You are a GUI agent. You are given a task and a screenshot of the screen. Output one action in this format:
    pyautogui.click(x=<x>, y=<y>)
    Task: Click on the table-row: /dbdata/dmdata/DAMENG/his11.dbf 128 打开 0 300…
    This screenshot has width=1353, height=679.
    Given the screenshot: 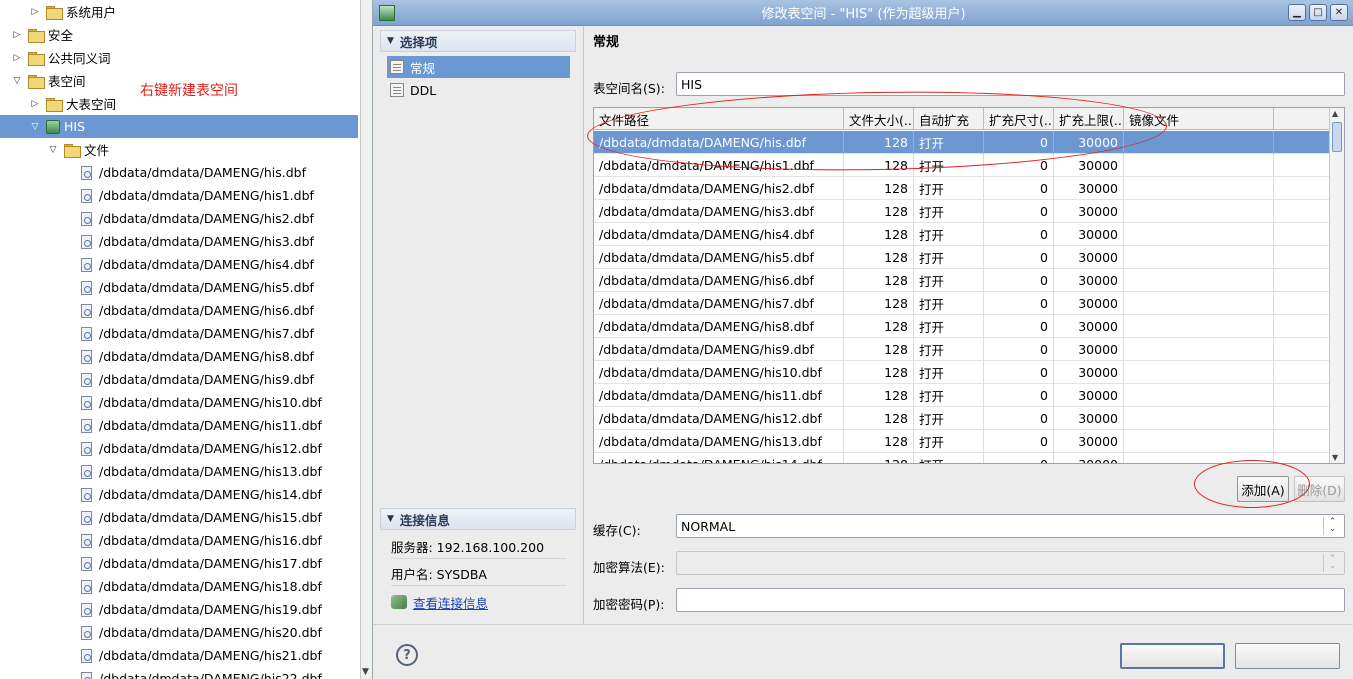 What is the action you would take?
    pyautogui.click(x=962, y=395)
    